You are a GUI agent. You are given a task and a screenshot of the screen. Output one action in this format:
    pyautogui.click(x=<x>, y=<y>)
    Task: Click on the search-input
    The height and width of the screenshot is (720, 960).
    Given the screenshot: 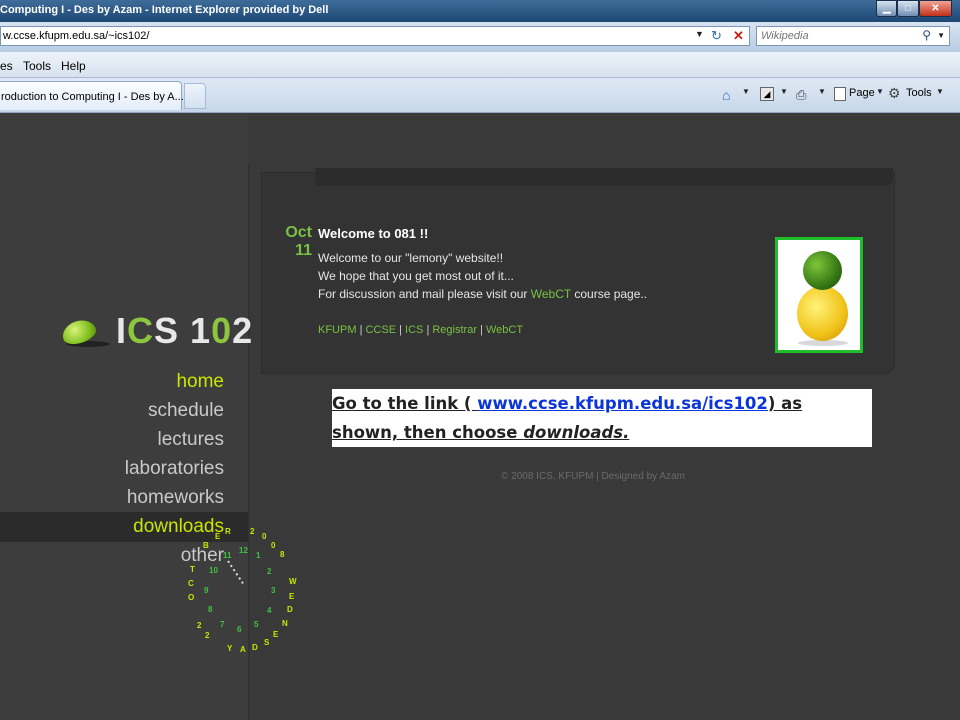 What is the action you would take?
    pyautogui.click(x=836, y=36)
    